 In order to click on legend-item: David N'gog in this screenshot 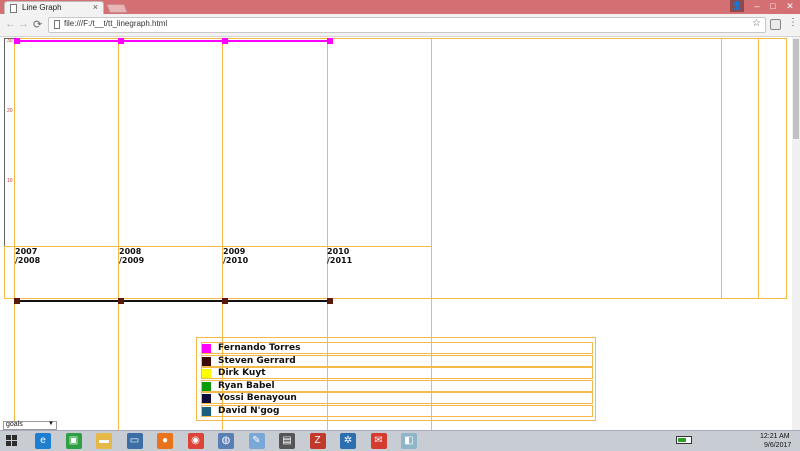, I will do `click(397, 411)`.